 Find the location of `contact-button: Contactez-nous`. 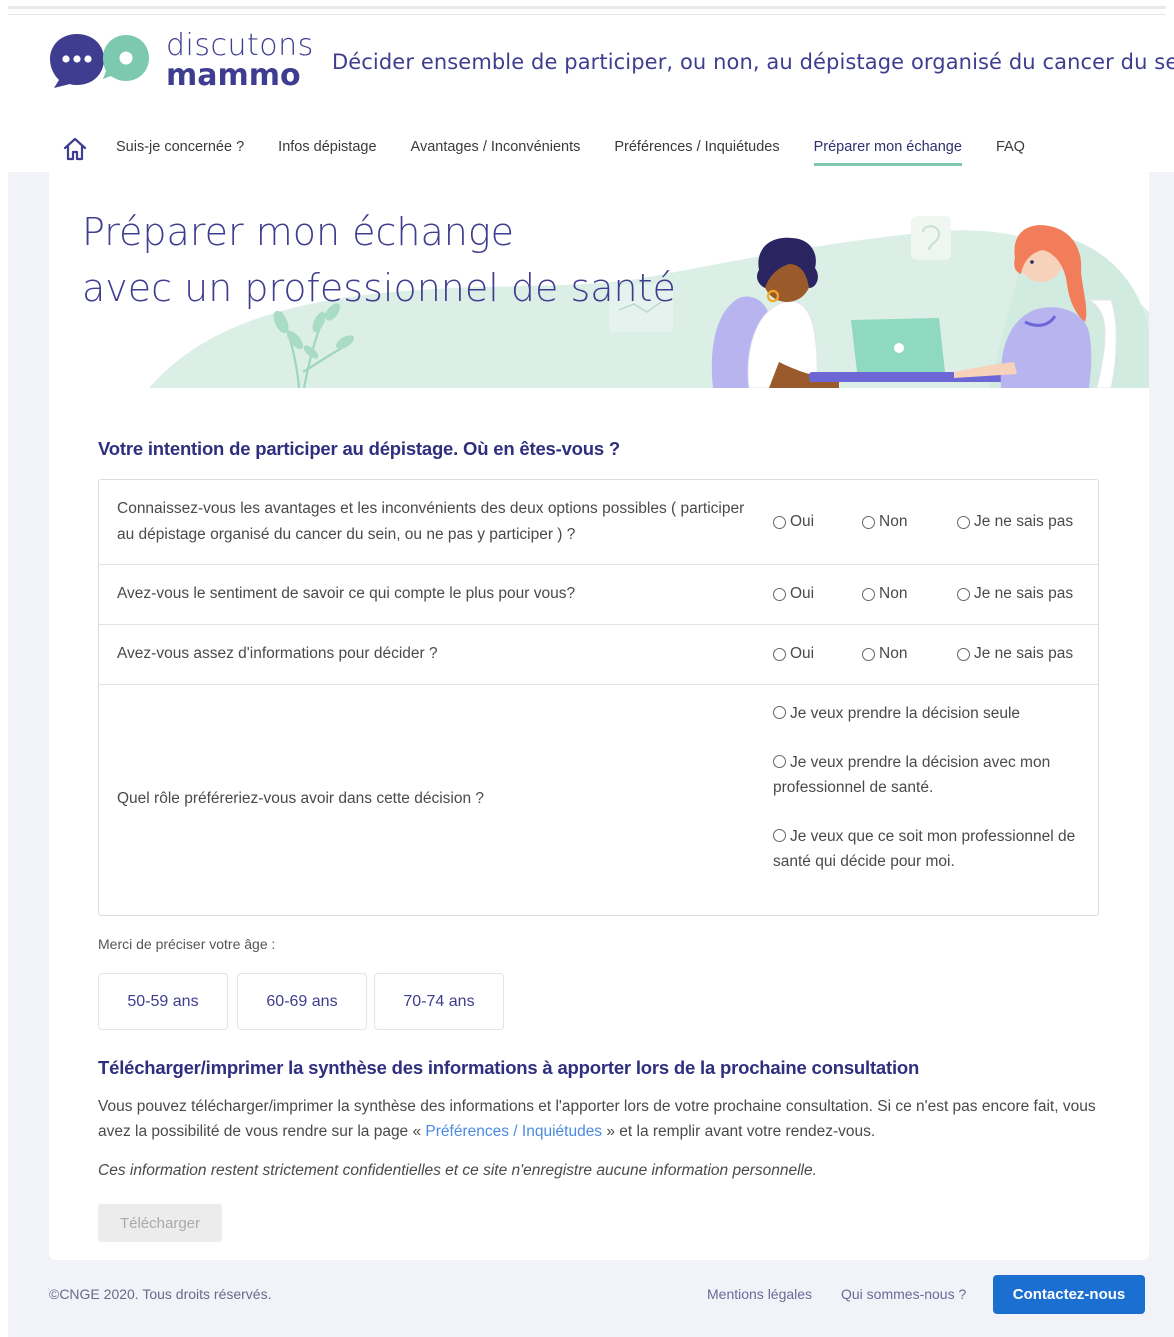

contact-button: Contactez-nous is located at coordinates (1069, 1294).